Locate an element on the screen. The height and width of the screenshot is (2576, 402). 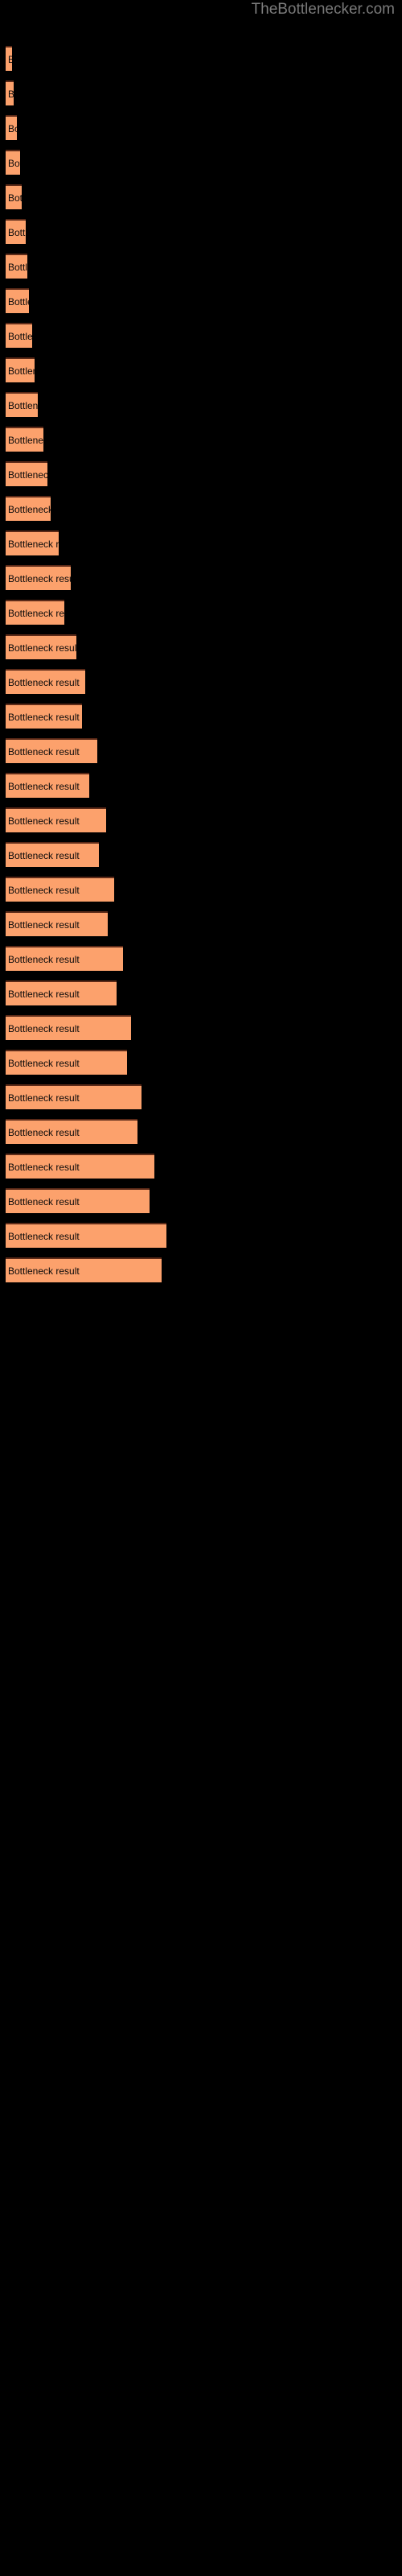
bar-1: Bottleneck result is located at coordinates (10, 92).